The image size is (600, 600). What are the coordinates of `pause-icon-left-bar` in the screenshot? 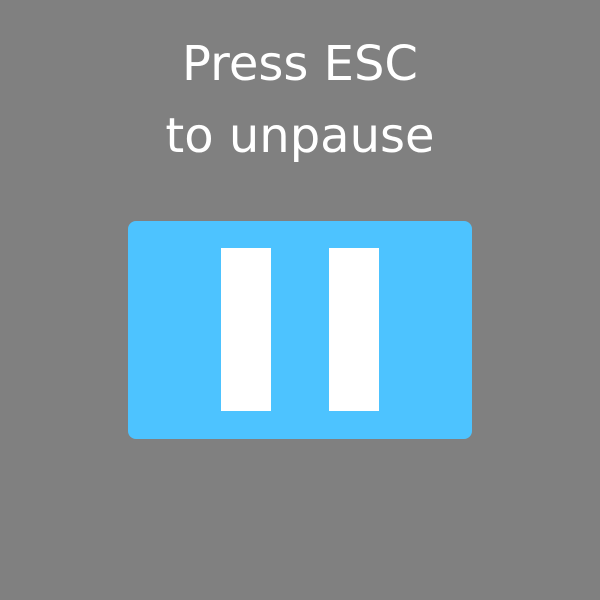 It's located at (246, 329).